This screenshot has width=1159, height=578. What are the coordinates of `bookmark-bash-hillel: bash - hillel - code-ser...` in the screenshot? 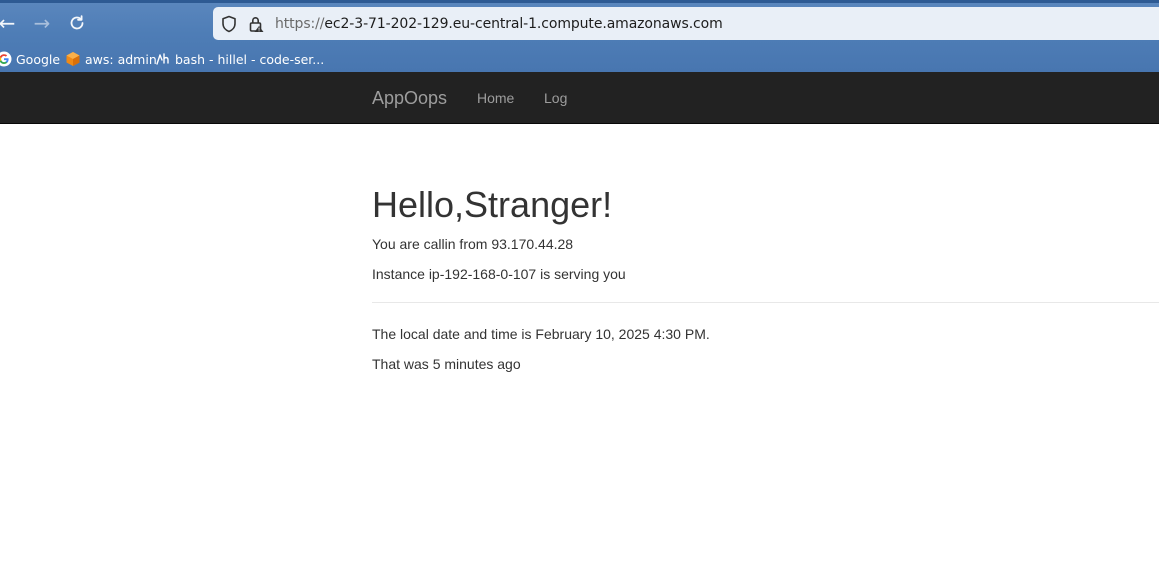 It's located at (239, 59).